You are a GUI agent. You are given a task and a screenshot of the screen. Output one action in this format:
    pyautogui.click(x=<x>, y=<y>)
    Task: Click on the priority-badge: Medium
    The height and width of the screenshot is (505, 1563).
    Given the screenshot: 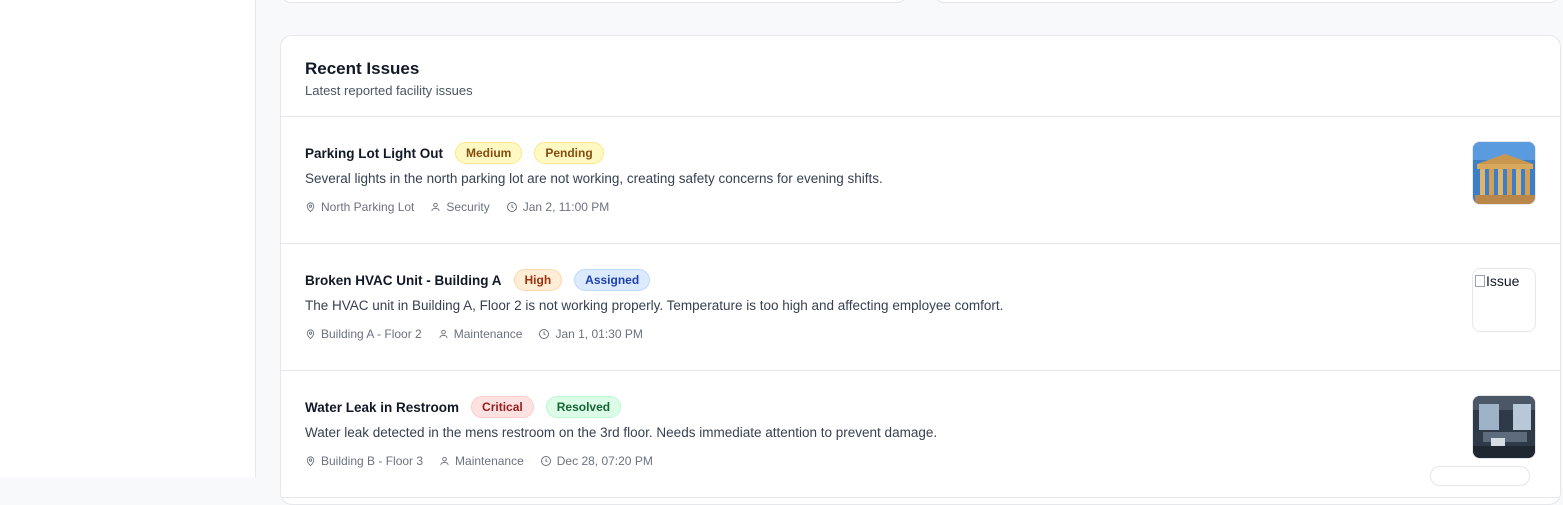 What is the action you would take?
    pyautogui.click(x=489, y=153)
    